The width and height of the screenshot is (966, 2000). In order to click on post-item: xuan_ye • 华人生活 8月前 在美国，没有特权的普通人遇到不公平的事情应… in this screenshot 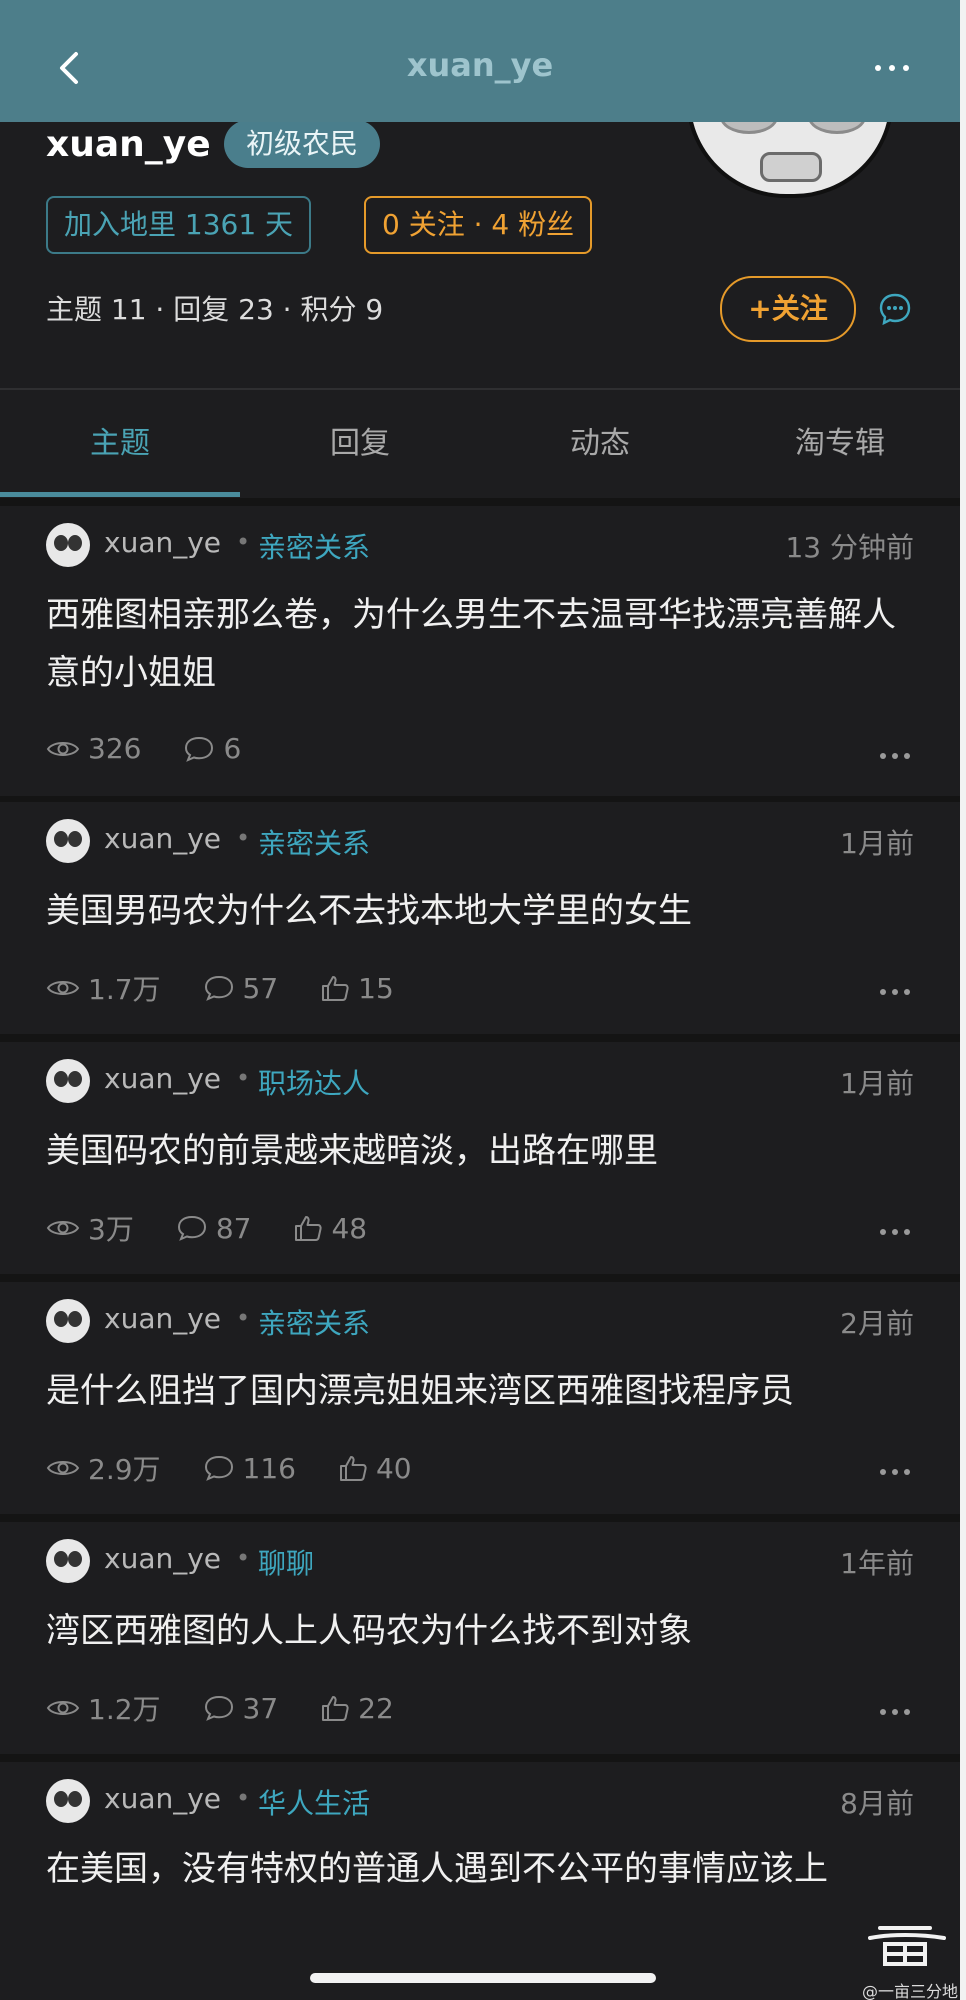, I will do `click(480, 1881)`.